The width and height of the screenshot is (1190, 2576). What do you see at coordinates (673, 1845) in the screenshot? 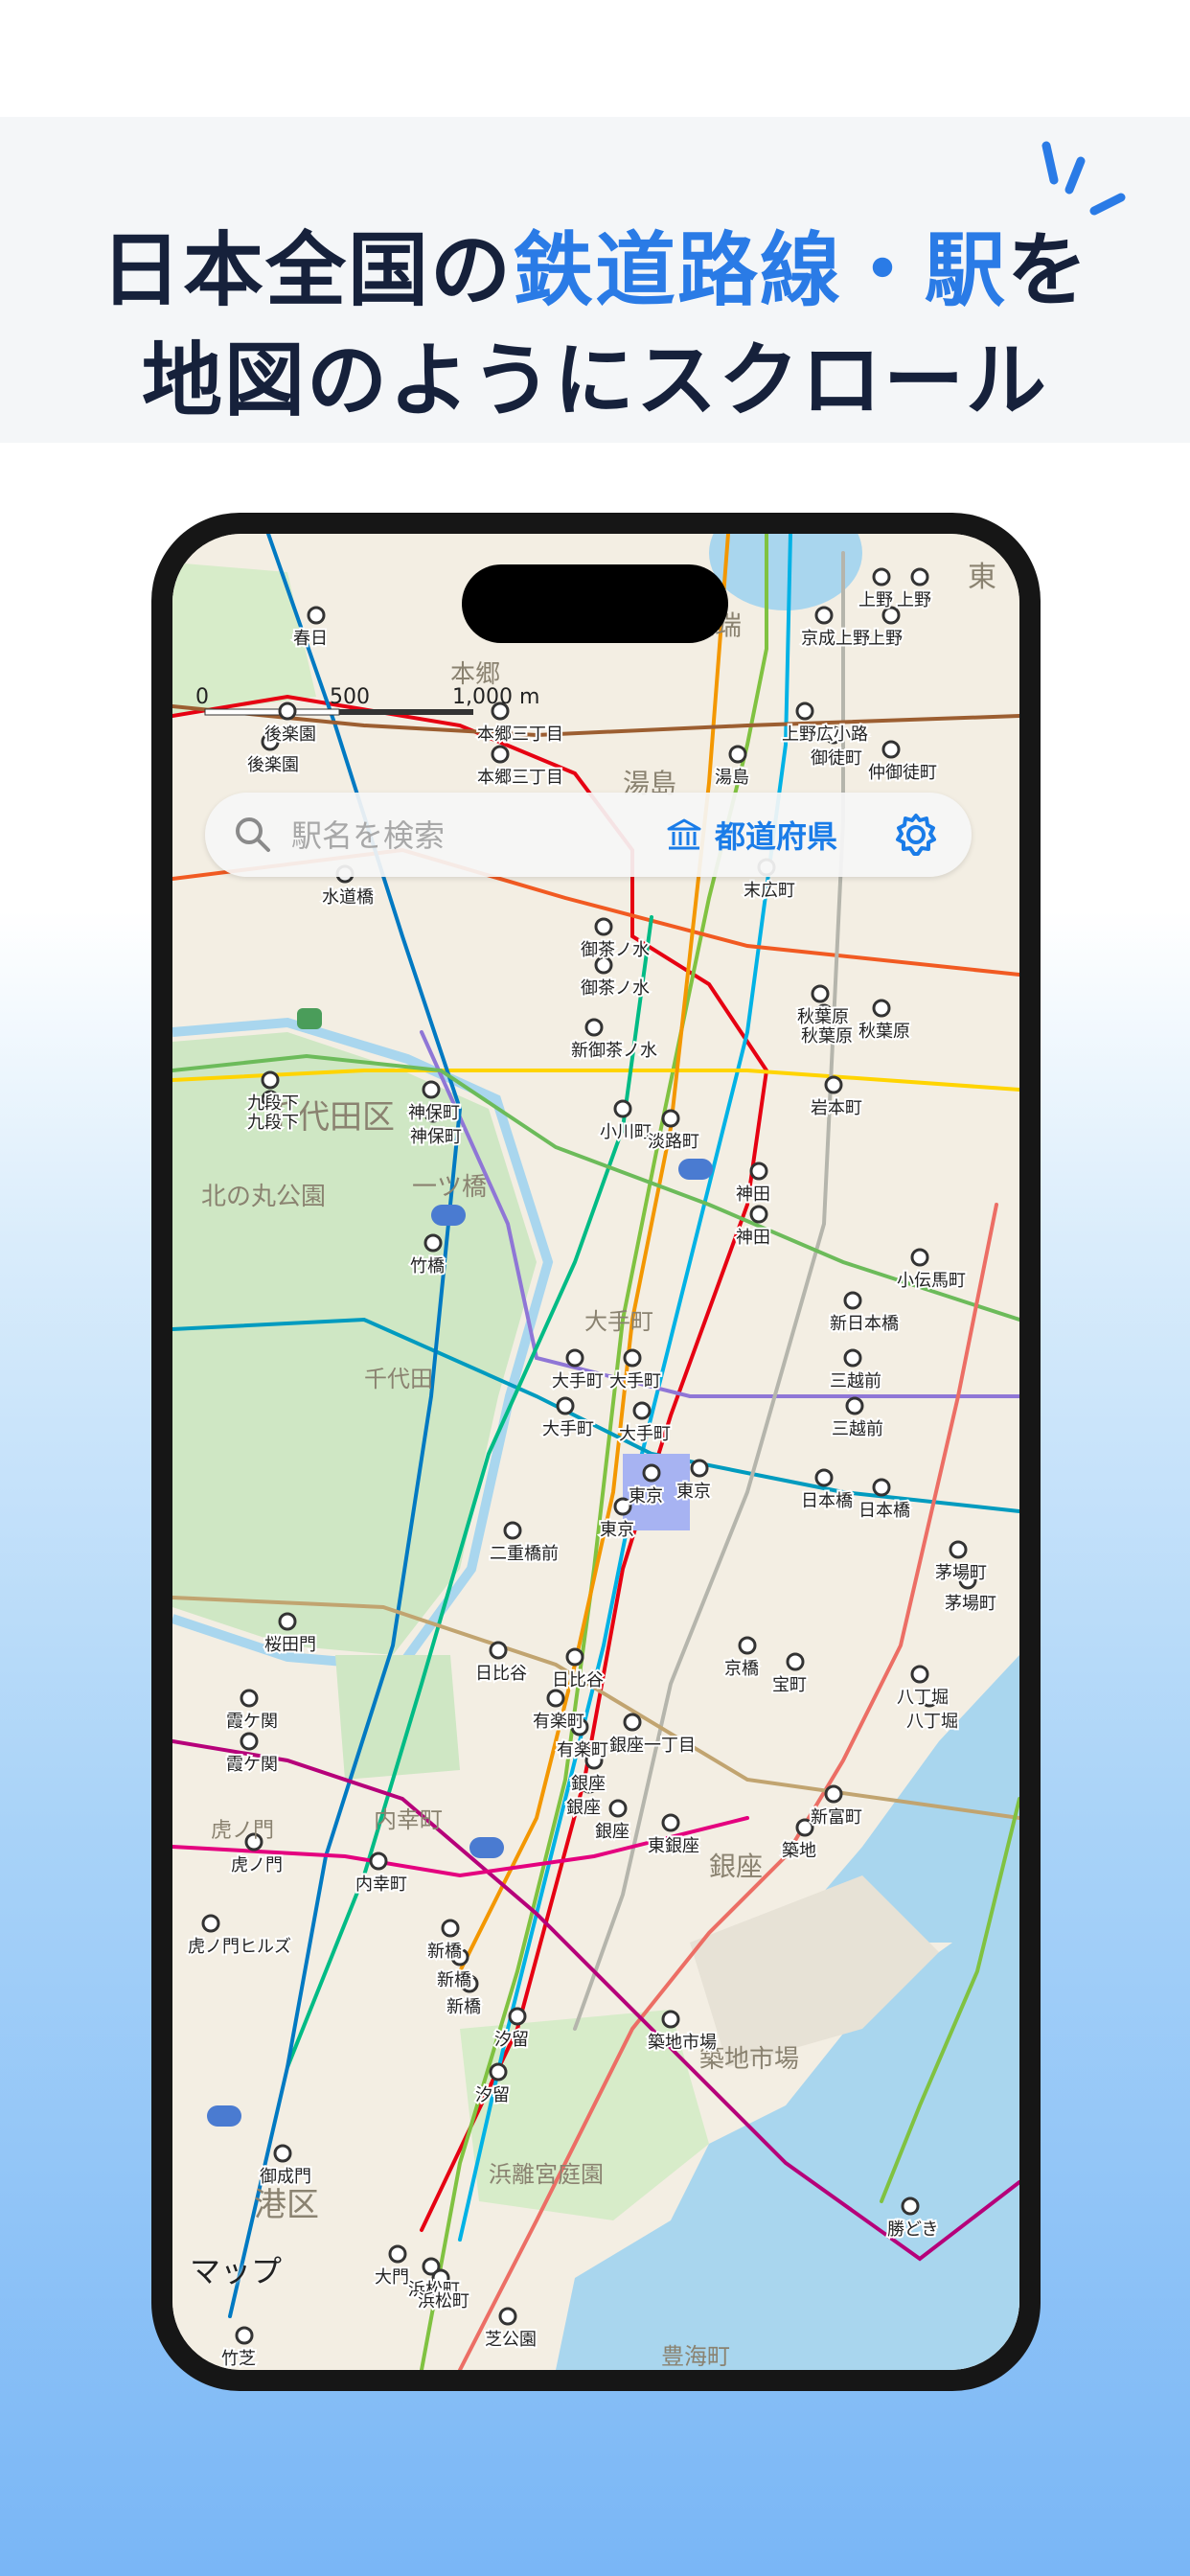
I see `station-label: 東銀座` at bounding box center [673, 1845].